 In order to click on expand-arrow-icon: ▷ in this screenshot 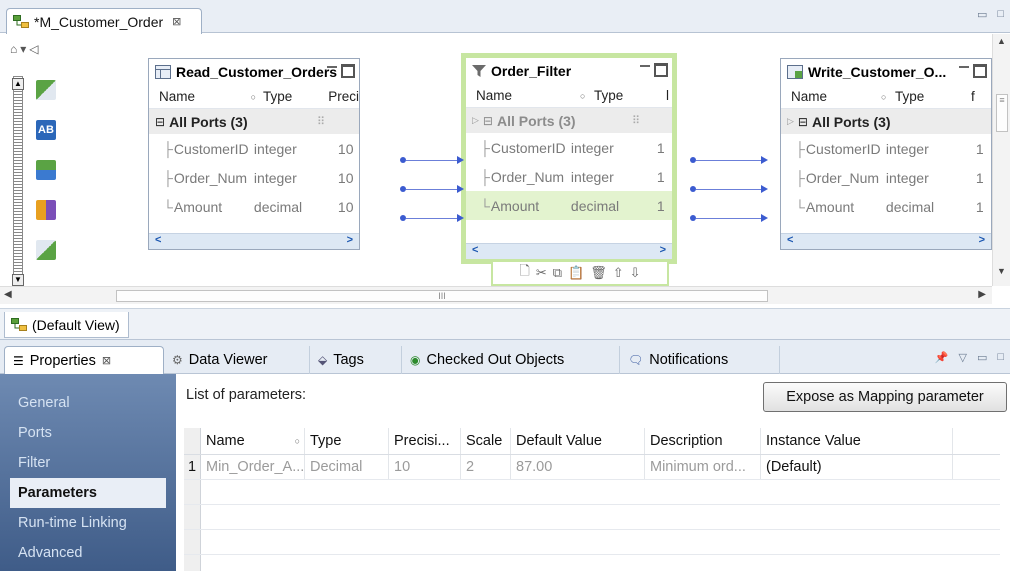, I will do `click(790, 121)`.